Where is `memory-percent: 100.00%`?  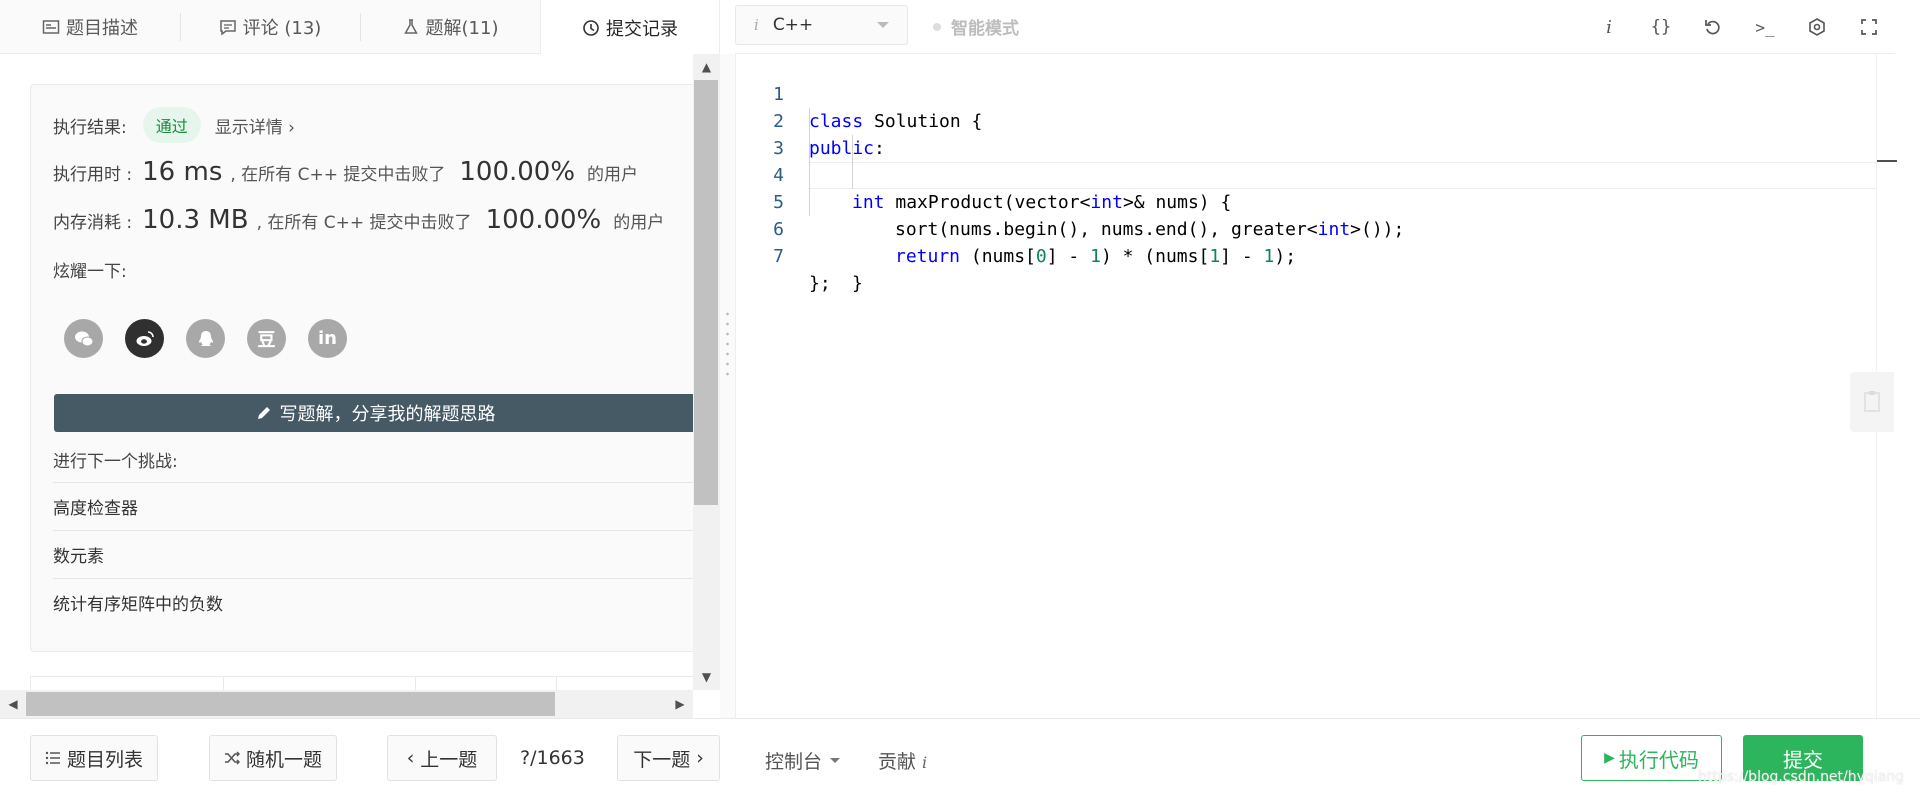
memory-percent: 100.00% is located at coordinates (543, 220).